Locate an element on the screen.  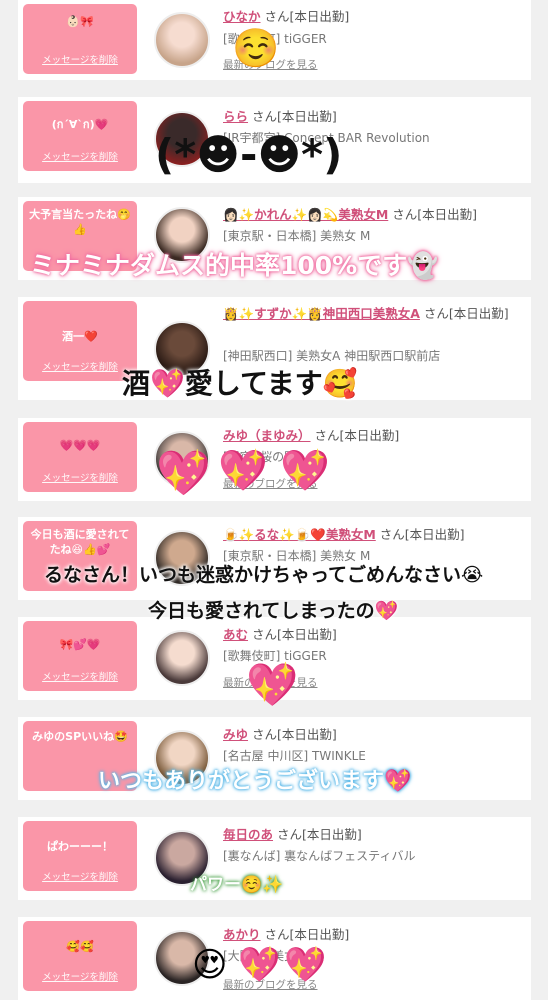
cast-name-row: ひなか さん[本日出勤] is located at coordinates (286, 15).